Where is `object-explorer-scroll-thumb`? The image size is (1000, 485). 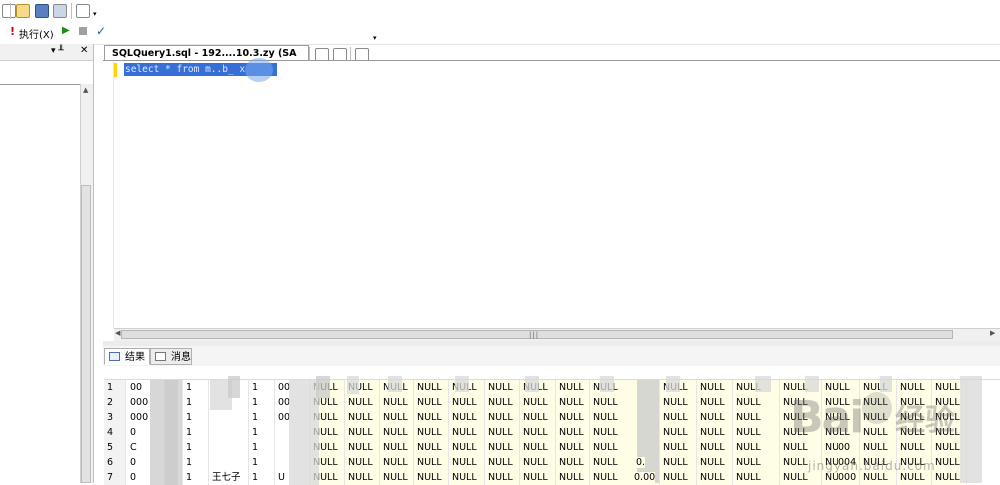
object-explorer-scroll-thumb is located at coordinates (86, 334).